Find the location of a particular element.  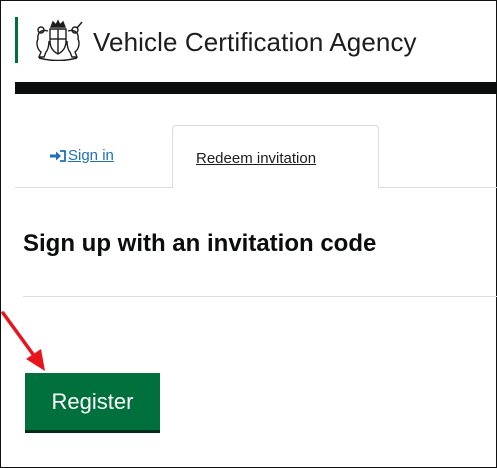

tab-redeem-invitation-label: Redeem invitation is located at coordinates (256, 158).